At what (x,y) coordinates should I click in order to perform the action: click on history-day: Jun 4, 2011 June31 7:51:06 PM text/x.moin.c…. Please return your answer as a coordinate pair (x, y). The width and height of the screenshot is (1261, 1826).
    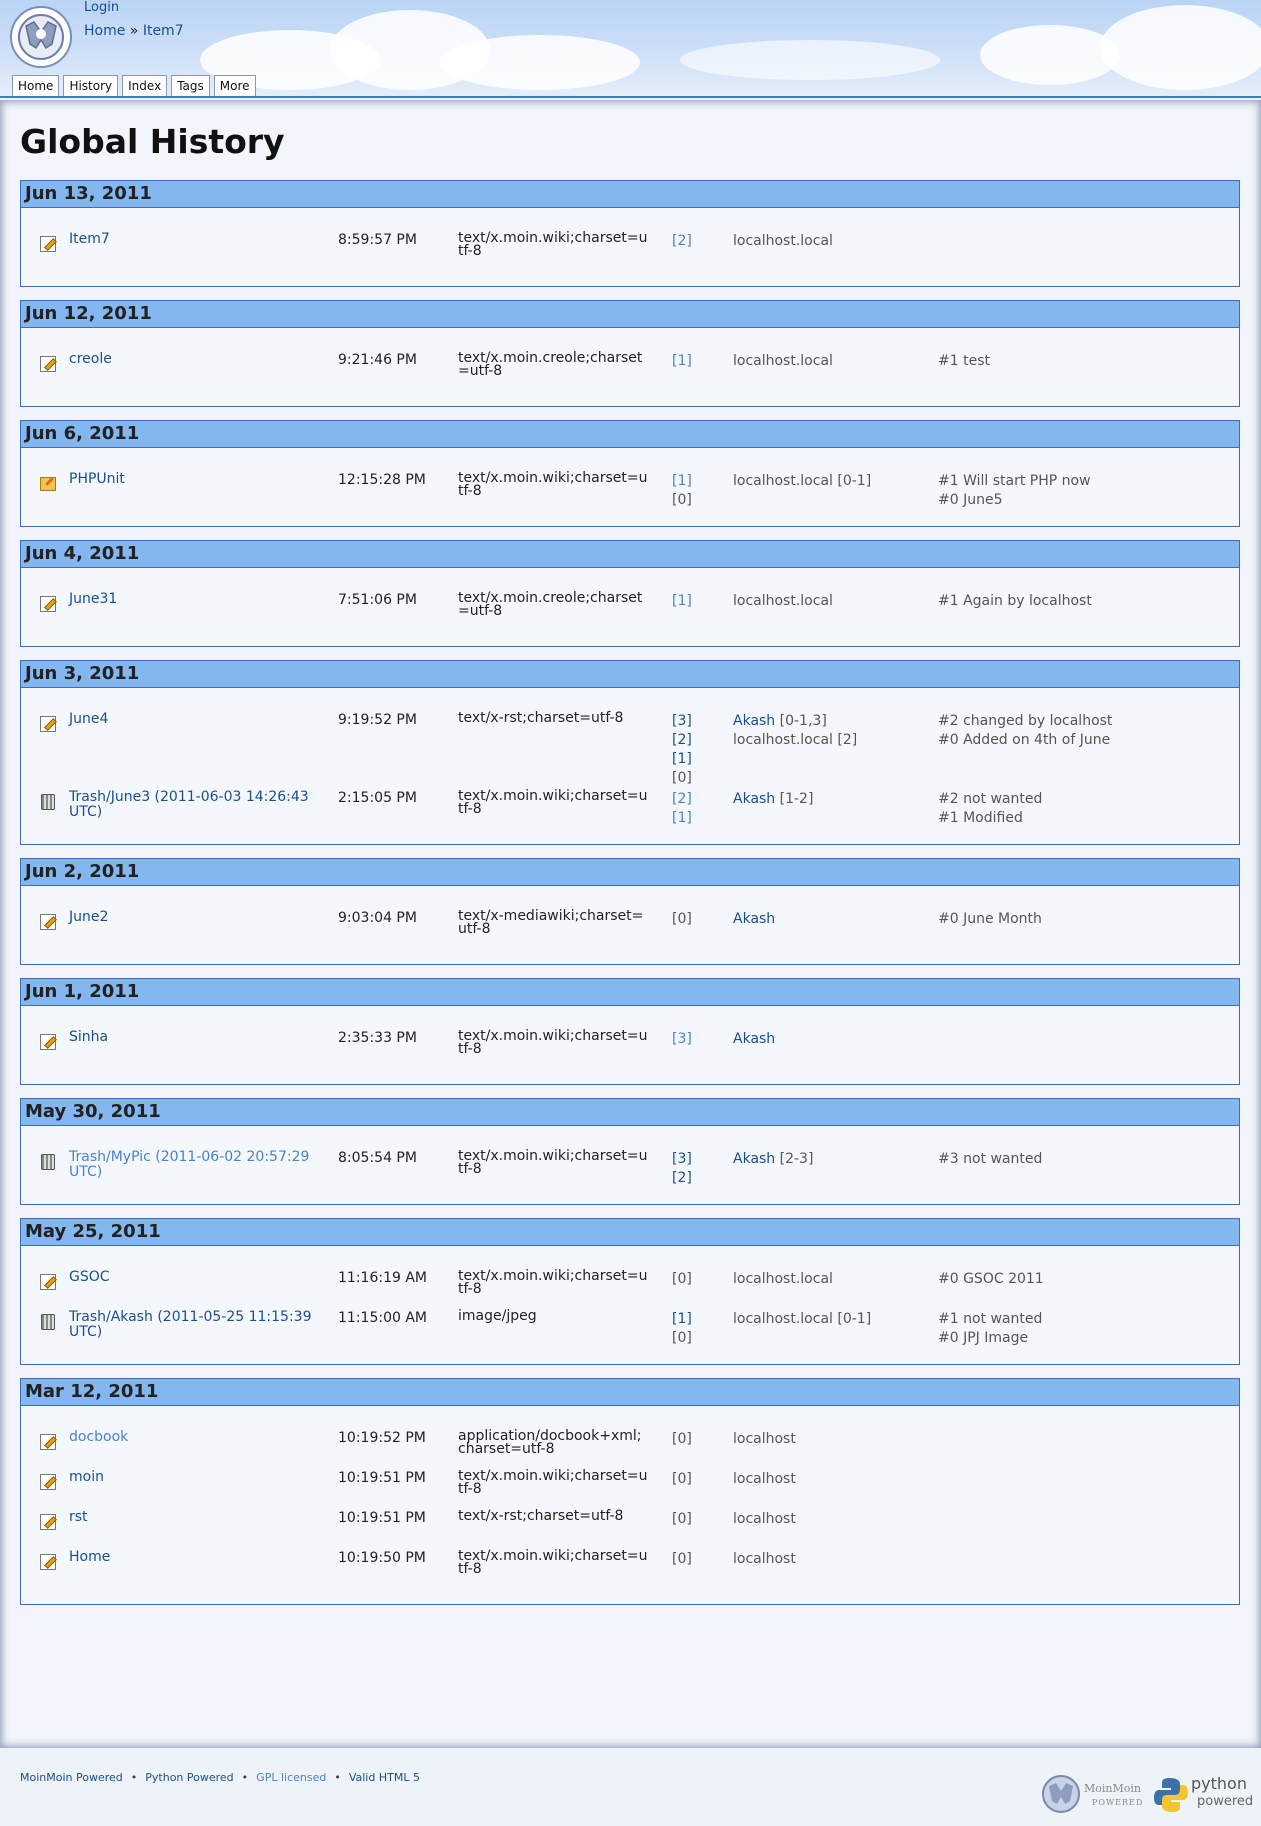
    Looking at the image, I should click on (630, 593).